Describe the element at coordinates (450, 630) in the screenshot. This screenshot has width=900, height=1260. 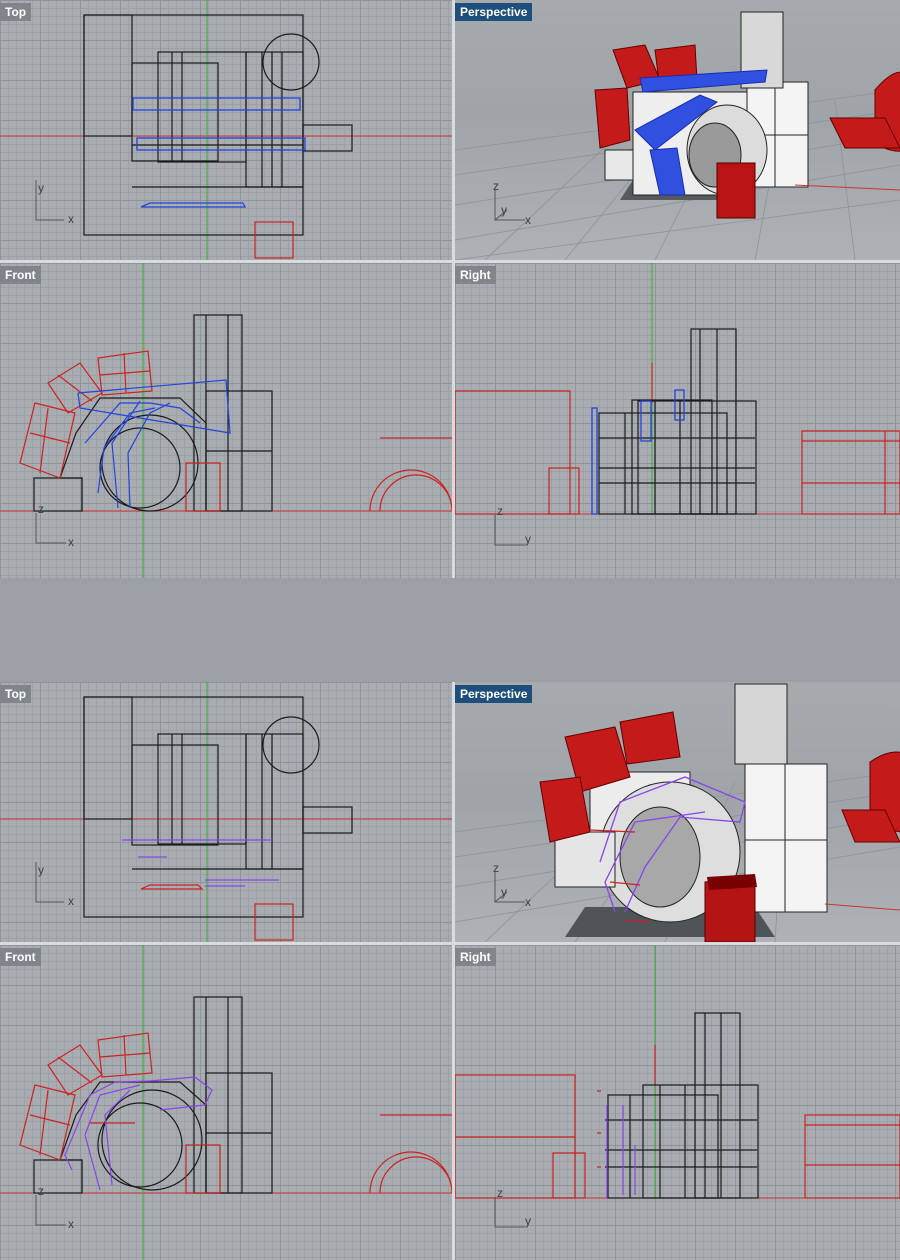
I see `panel-separator` at that location.